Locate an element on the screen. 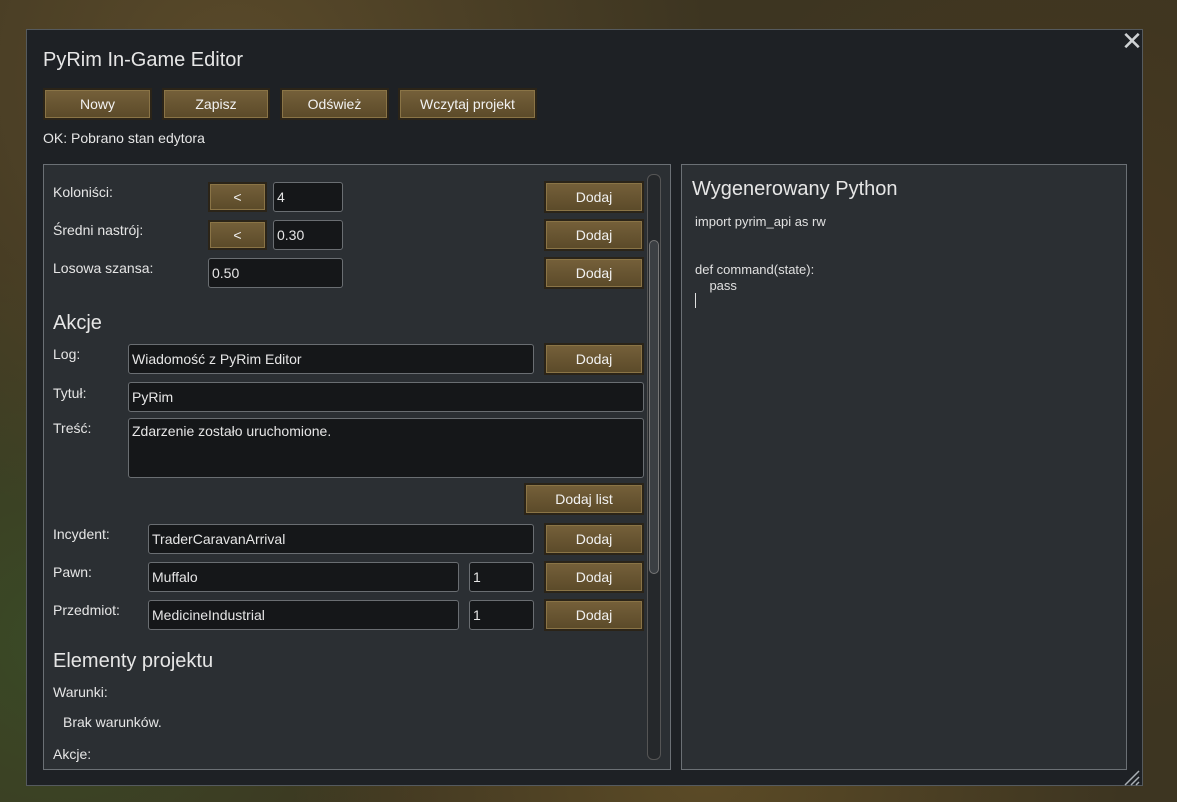  no-conditions-text: Brak warunków. is located at coordinates (112, 722).